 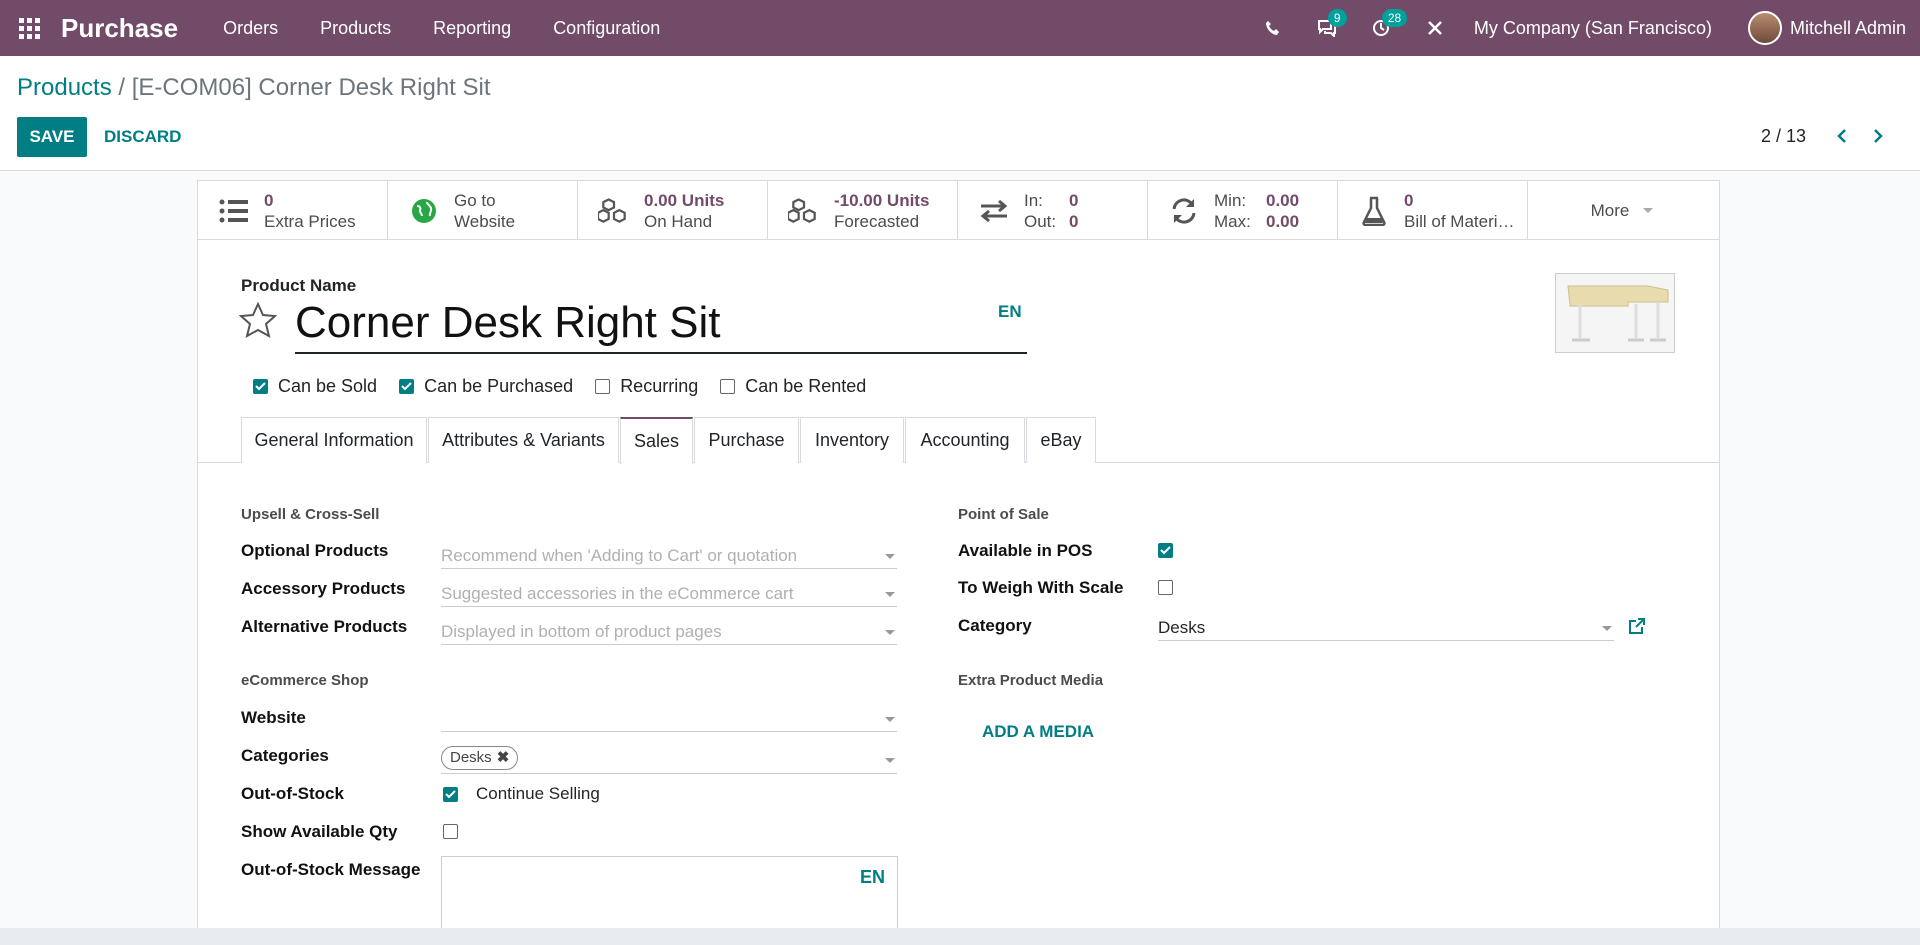 What do you see at coordinates (793, 386) in the screenshot?
I see `can-be-rented-option: Can be Rented` at bounding box center [793, 386].